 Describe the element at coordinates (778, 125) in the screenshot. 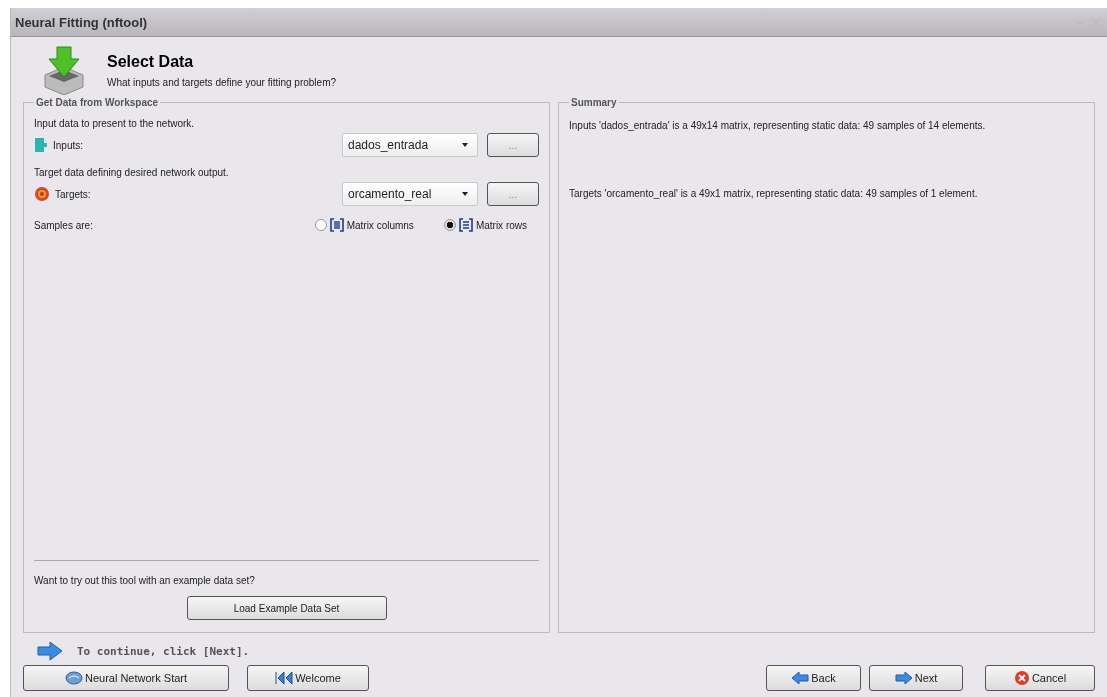

I see `summary-text: Inputs 'dados_entrada' is a 49x14 matrix, representing static data: 49 samples of 14 elements.` at that location.